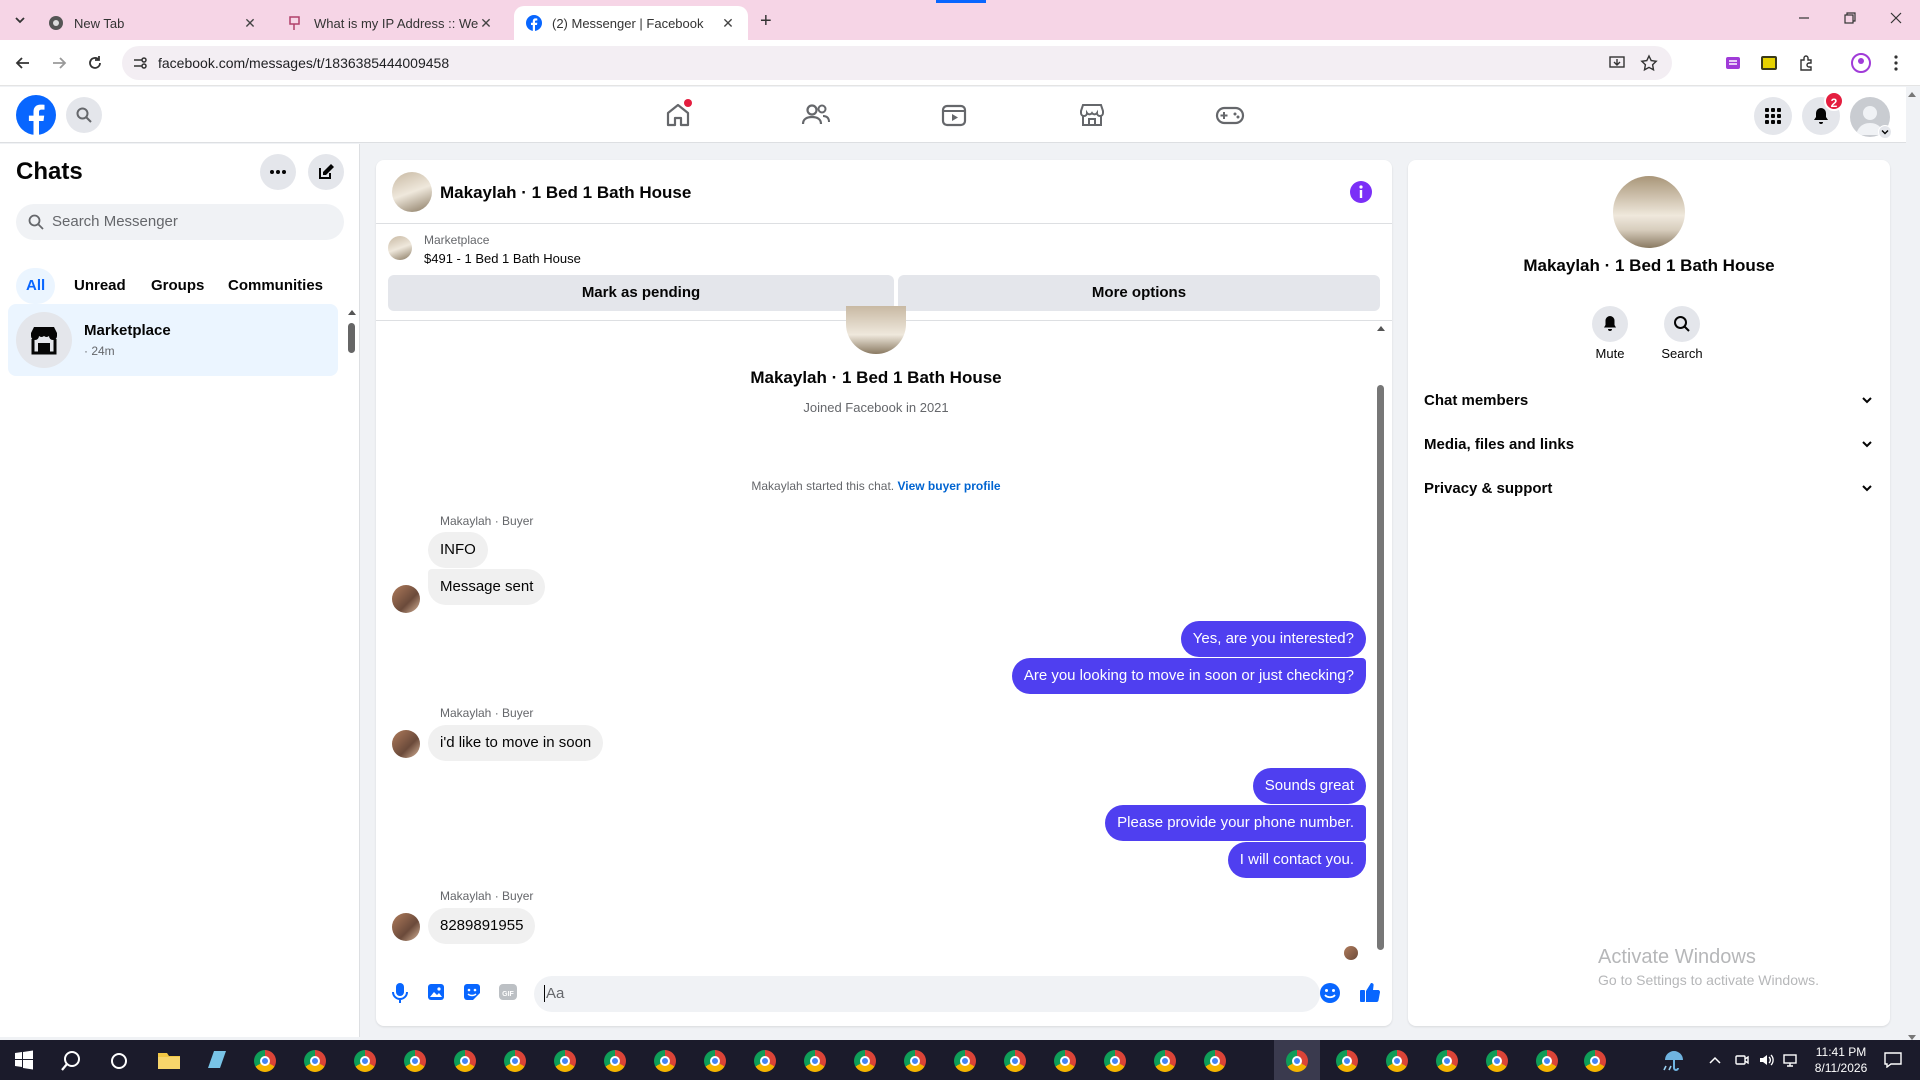  What do you see at coordinates (1273, 639) in the screenshot?
I see `message-bubble: Yes, are you interested?` at bounding box center [1273, 639].